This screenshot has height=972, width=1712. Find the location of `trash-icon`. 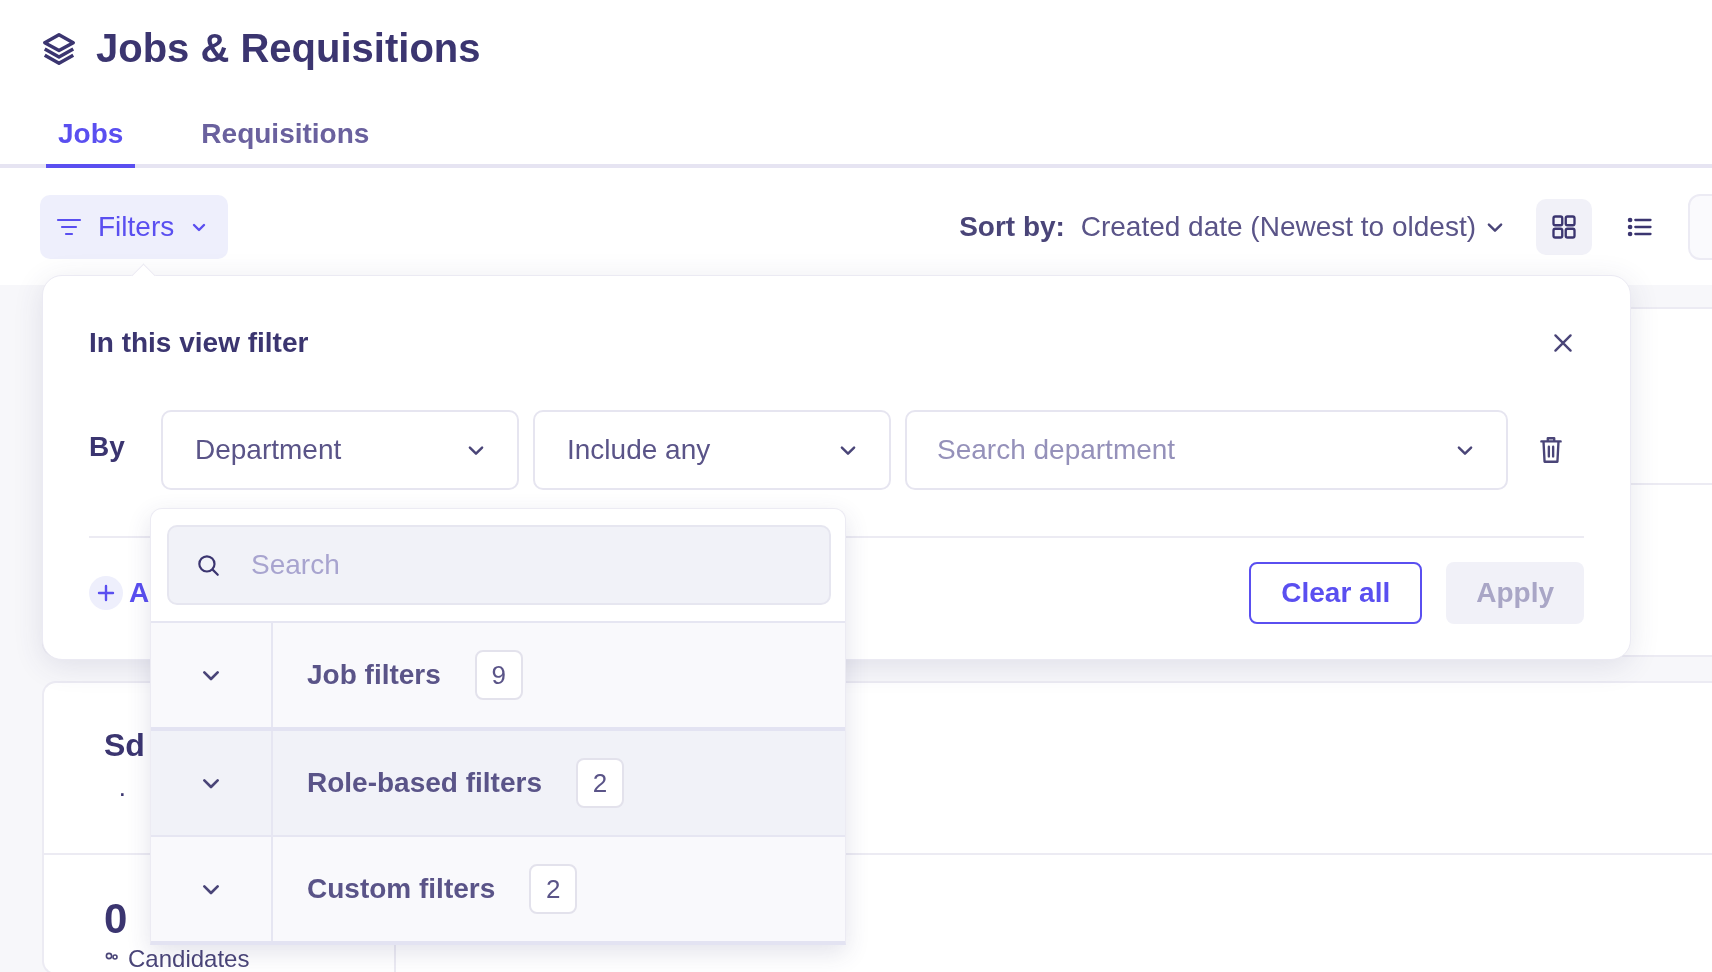

trash-icon is located at coordinates (1551, 450).